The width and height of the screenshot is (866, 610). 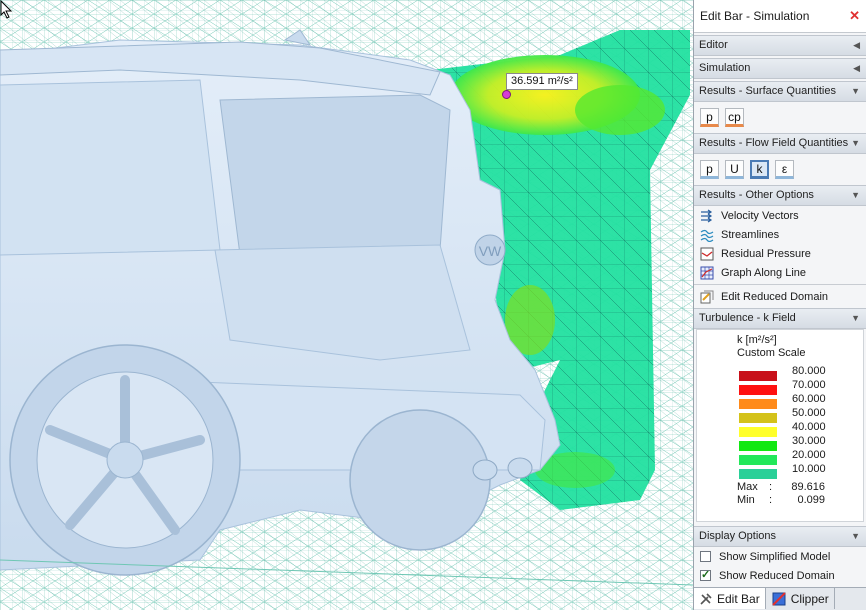 What do you see at coordinates (808, 487) in the screenshot?
I see `legend-max-value: 89.616` at bounding box center [808, 487].